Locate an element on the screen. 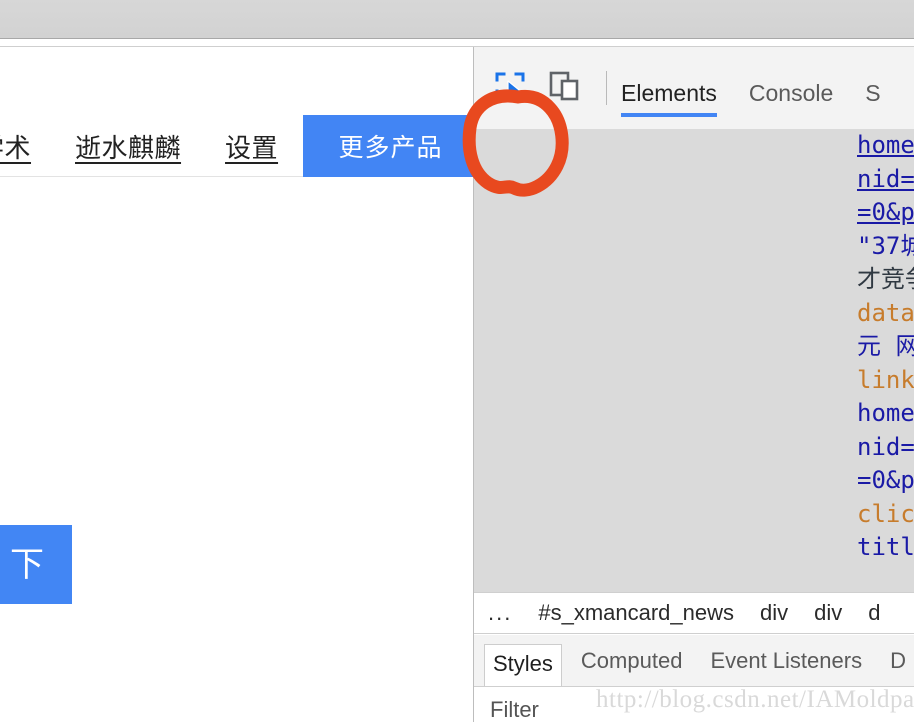 The image size is (914, 722). inspect-element-button is located at coordinates (510, 88).